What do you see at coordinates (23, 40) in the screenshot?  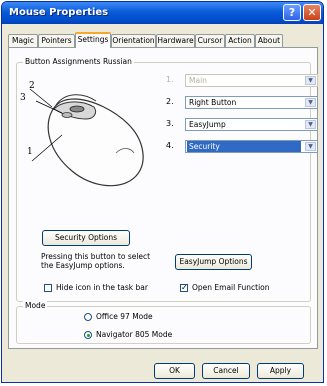 I see `tab-magic: Magic` at bounding box center [23, 40].